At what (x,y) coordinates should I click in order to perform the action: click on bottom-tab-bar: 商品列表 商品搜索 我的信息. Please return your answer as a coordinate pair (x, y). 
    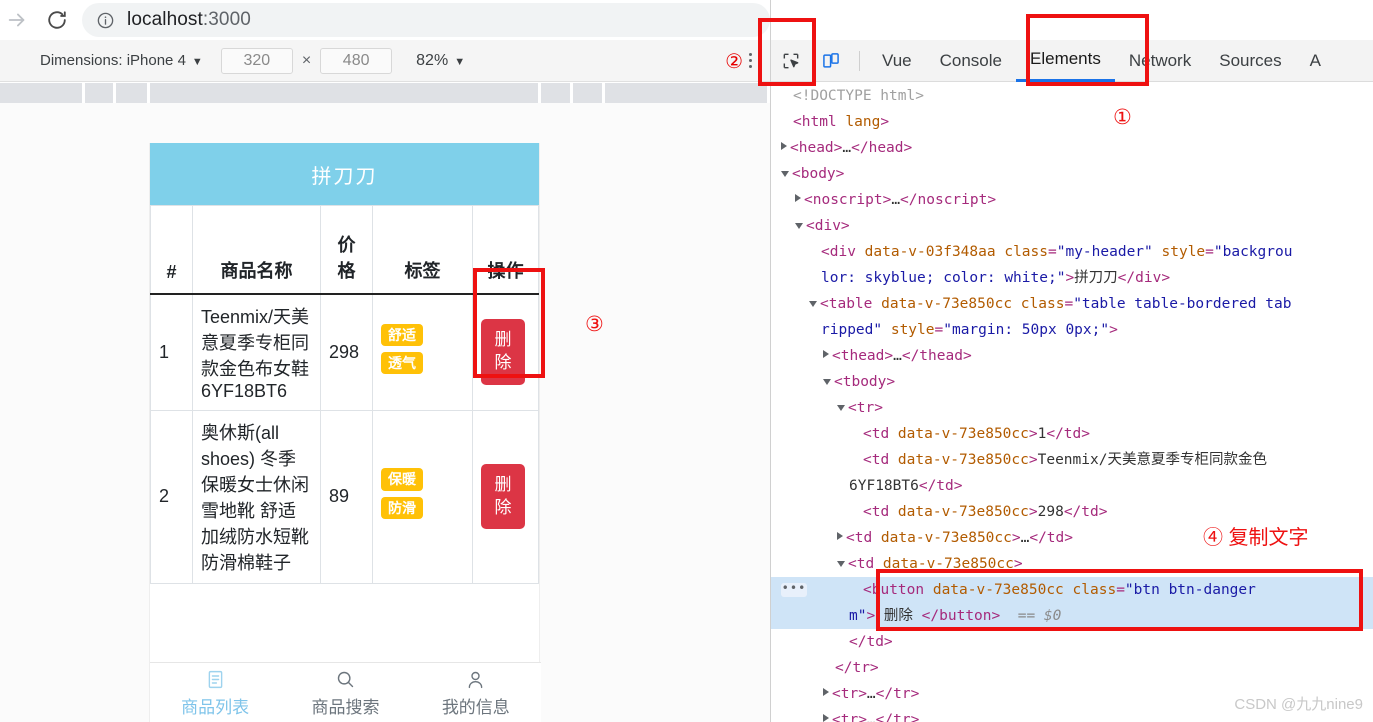
    Looking at the image, I should click on (345, 692).